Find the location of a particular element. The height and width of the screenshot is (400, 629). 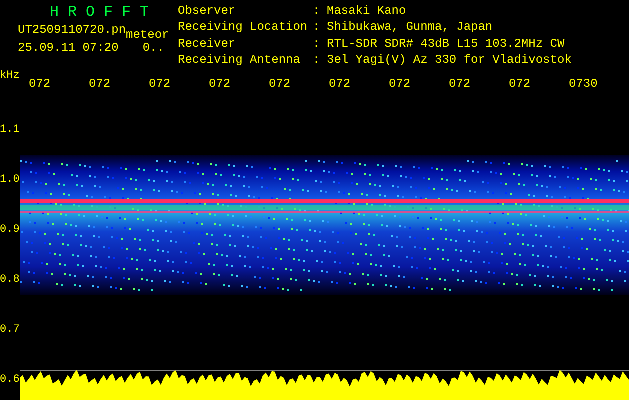

time-label: 0730 is located at coordinates (583, 84).